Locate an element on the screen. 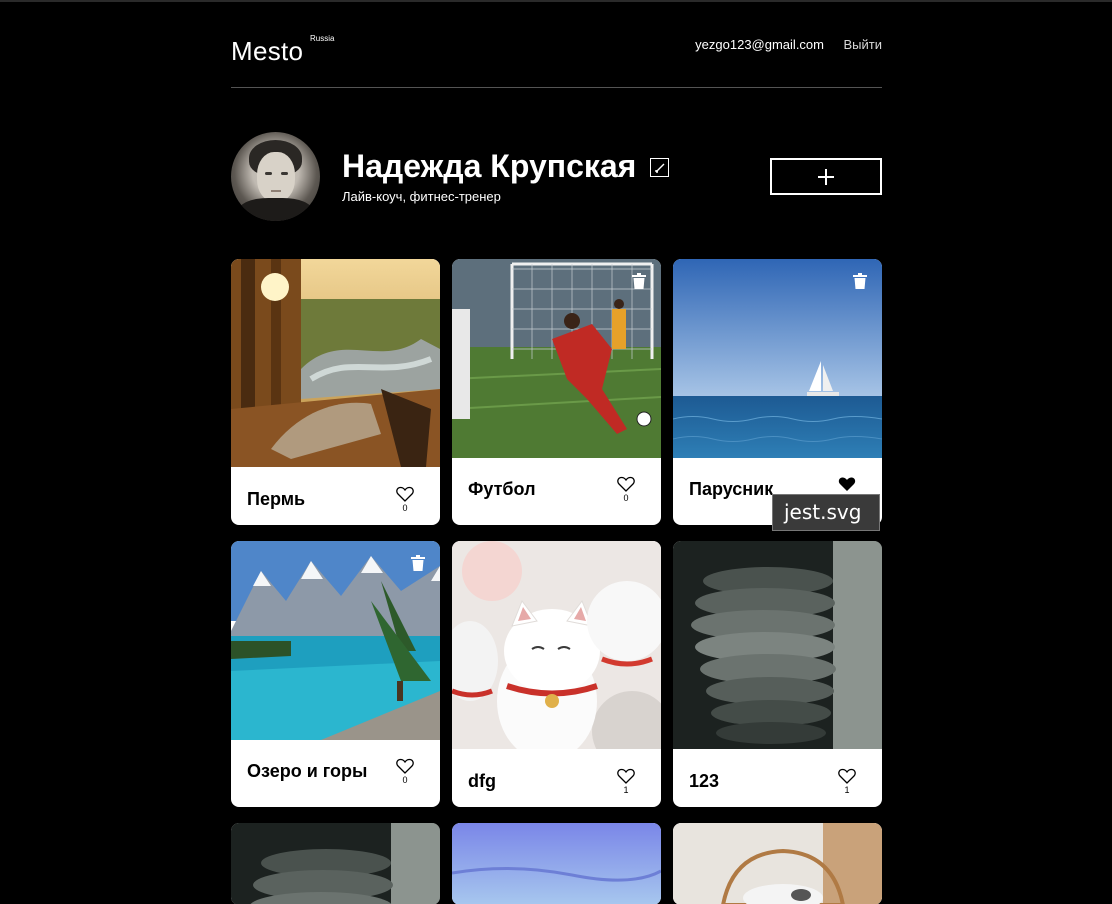 This screenshot has height=904, width=1112. card-title: 123 is located at coordinates (704, 781).